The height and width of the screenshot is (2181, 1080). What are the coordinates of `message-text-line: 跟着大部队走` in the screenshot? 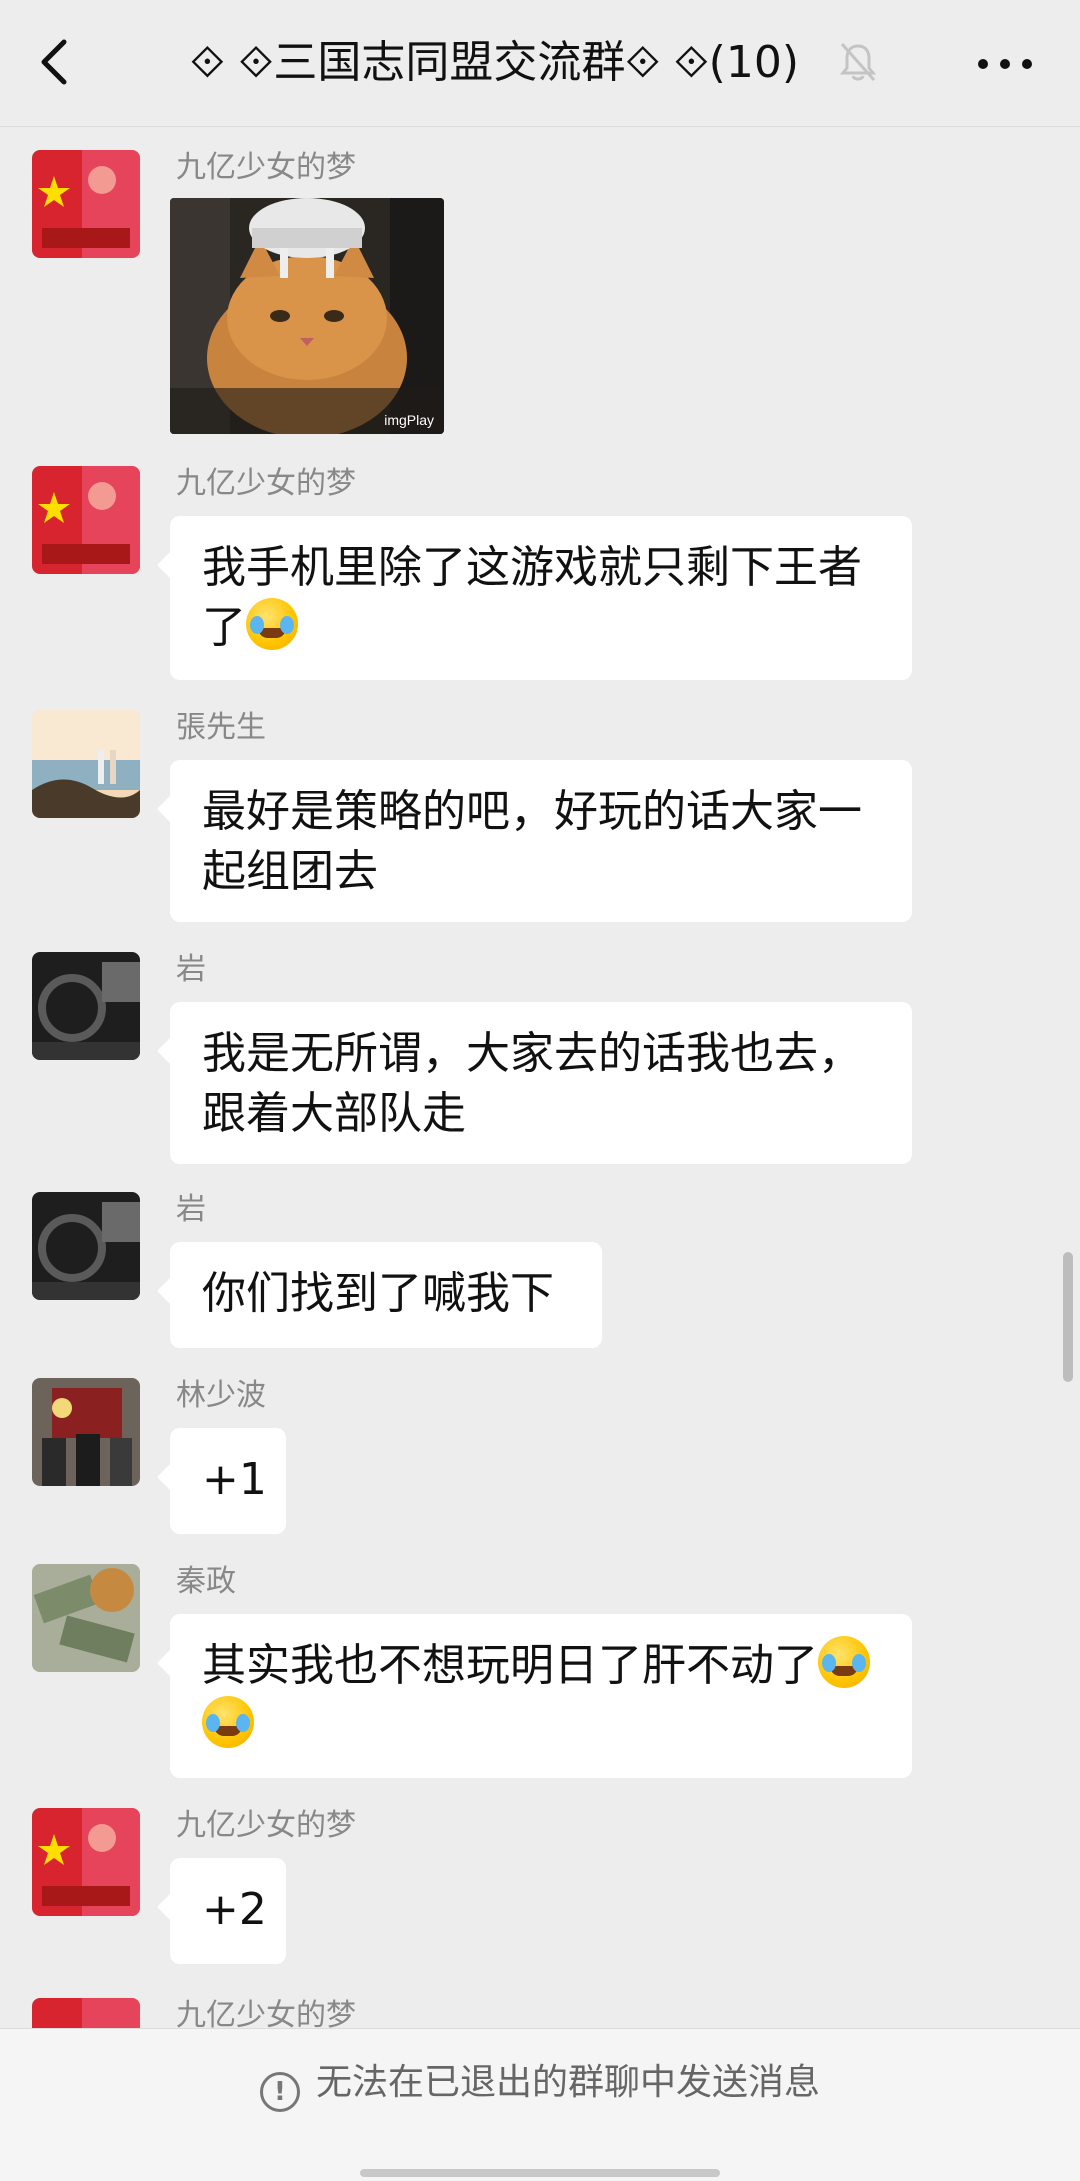 It's located at (334, 1113).